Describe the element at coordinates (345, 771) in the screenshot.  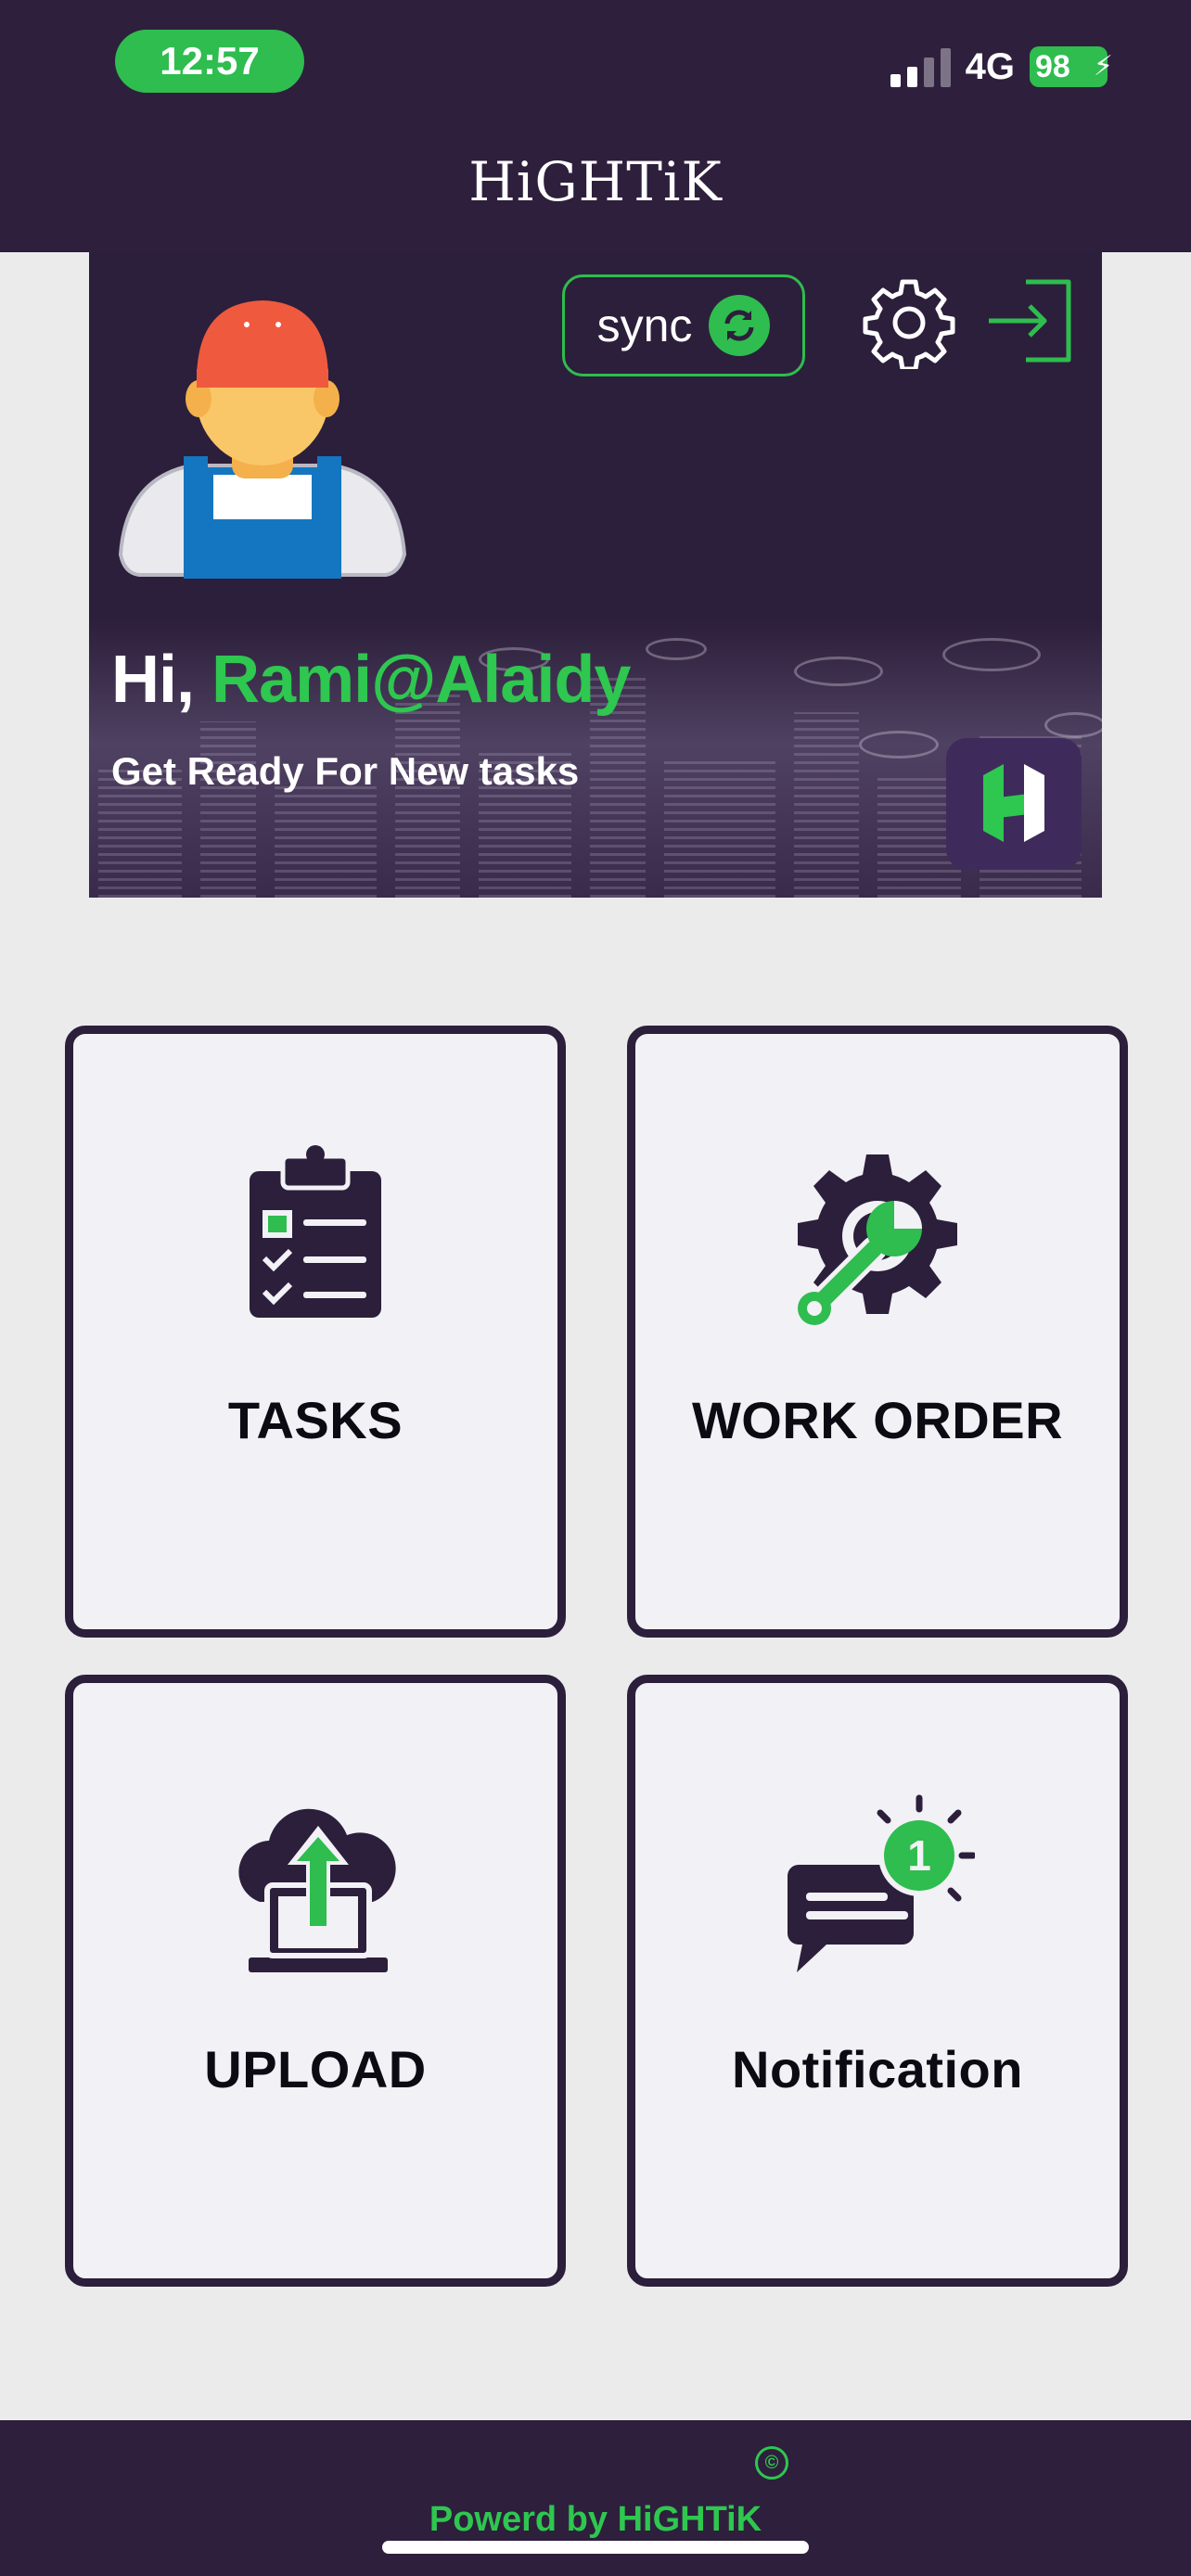
I see `greeting-subtitle: Get Ready For New tasks` at that location.